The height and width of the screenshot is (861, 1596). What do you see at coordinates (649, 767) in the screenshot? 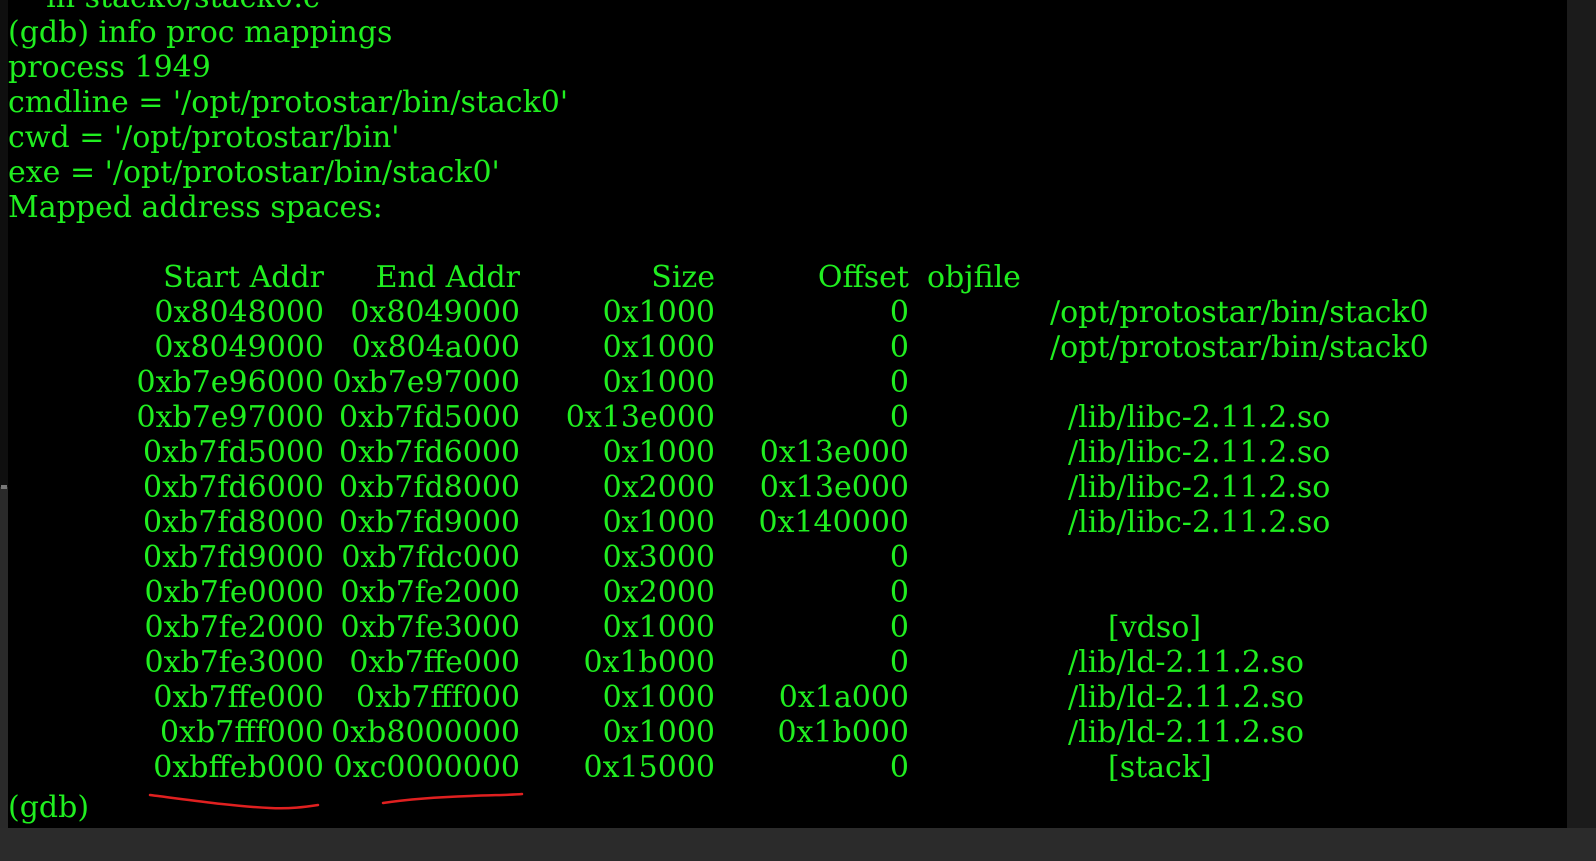
I see `row-size: 0x15000` at bounding box center [649, 767].